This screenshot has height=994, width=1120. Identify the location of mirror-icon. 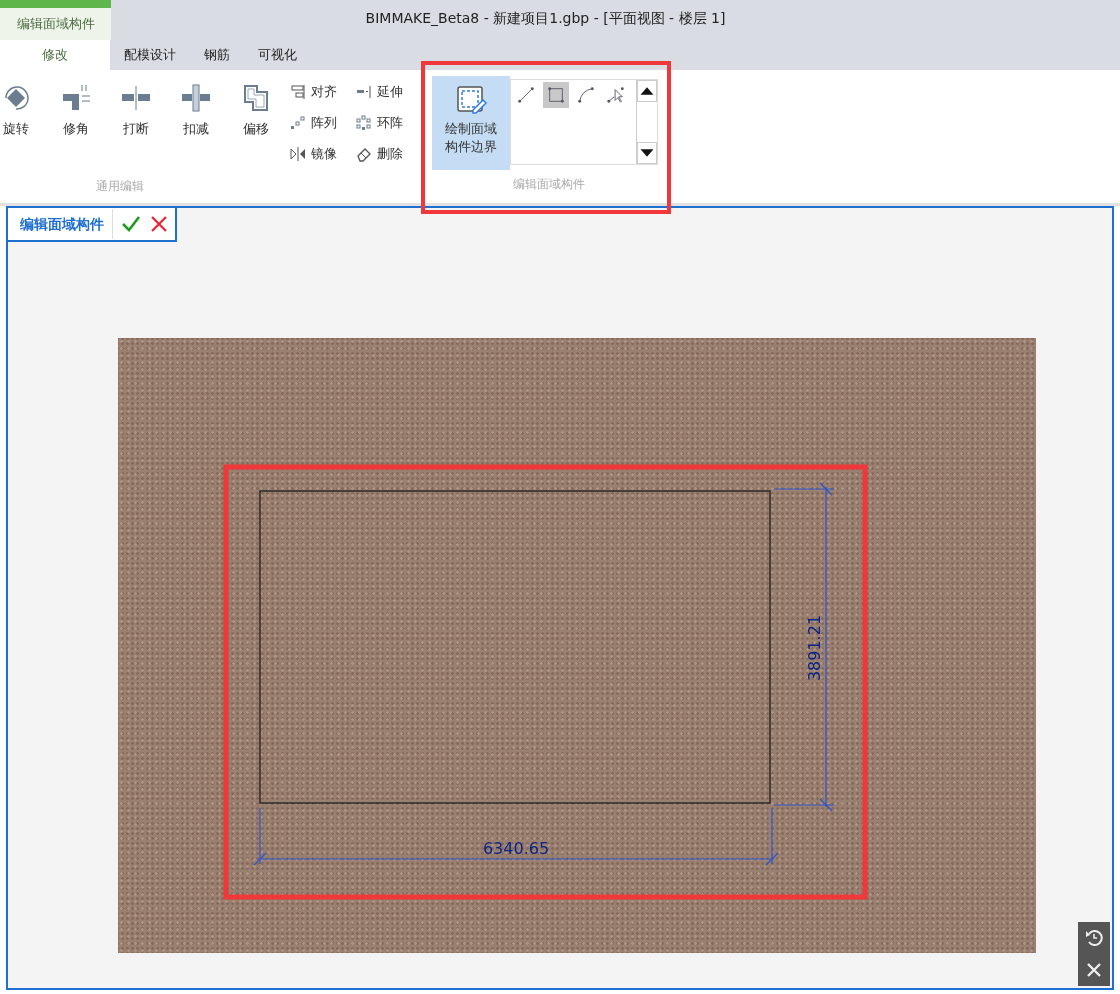
(298, 153).